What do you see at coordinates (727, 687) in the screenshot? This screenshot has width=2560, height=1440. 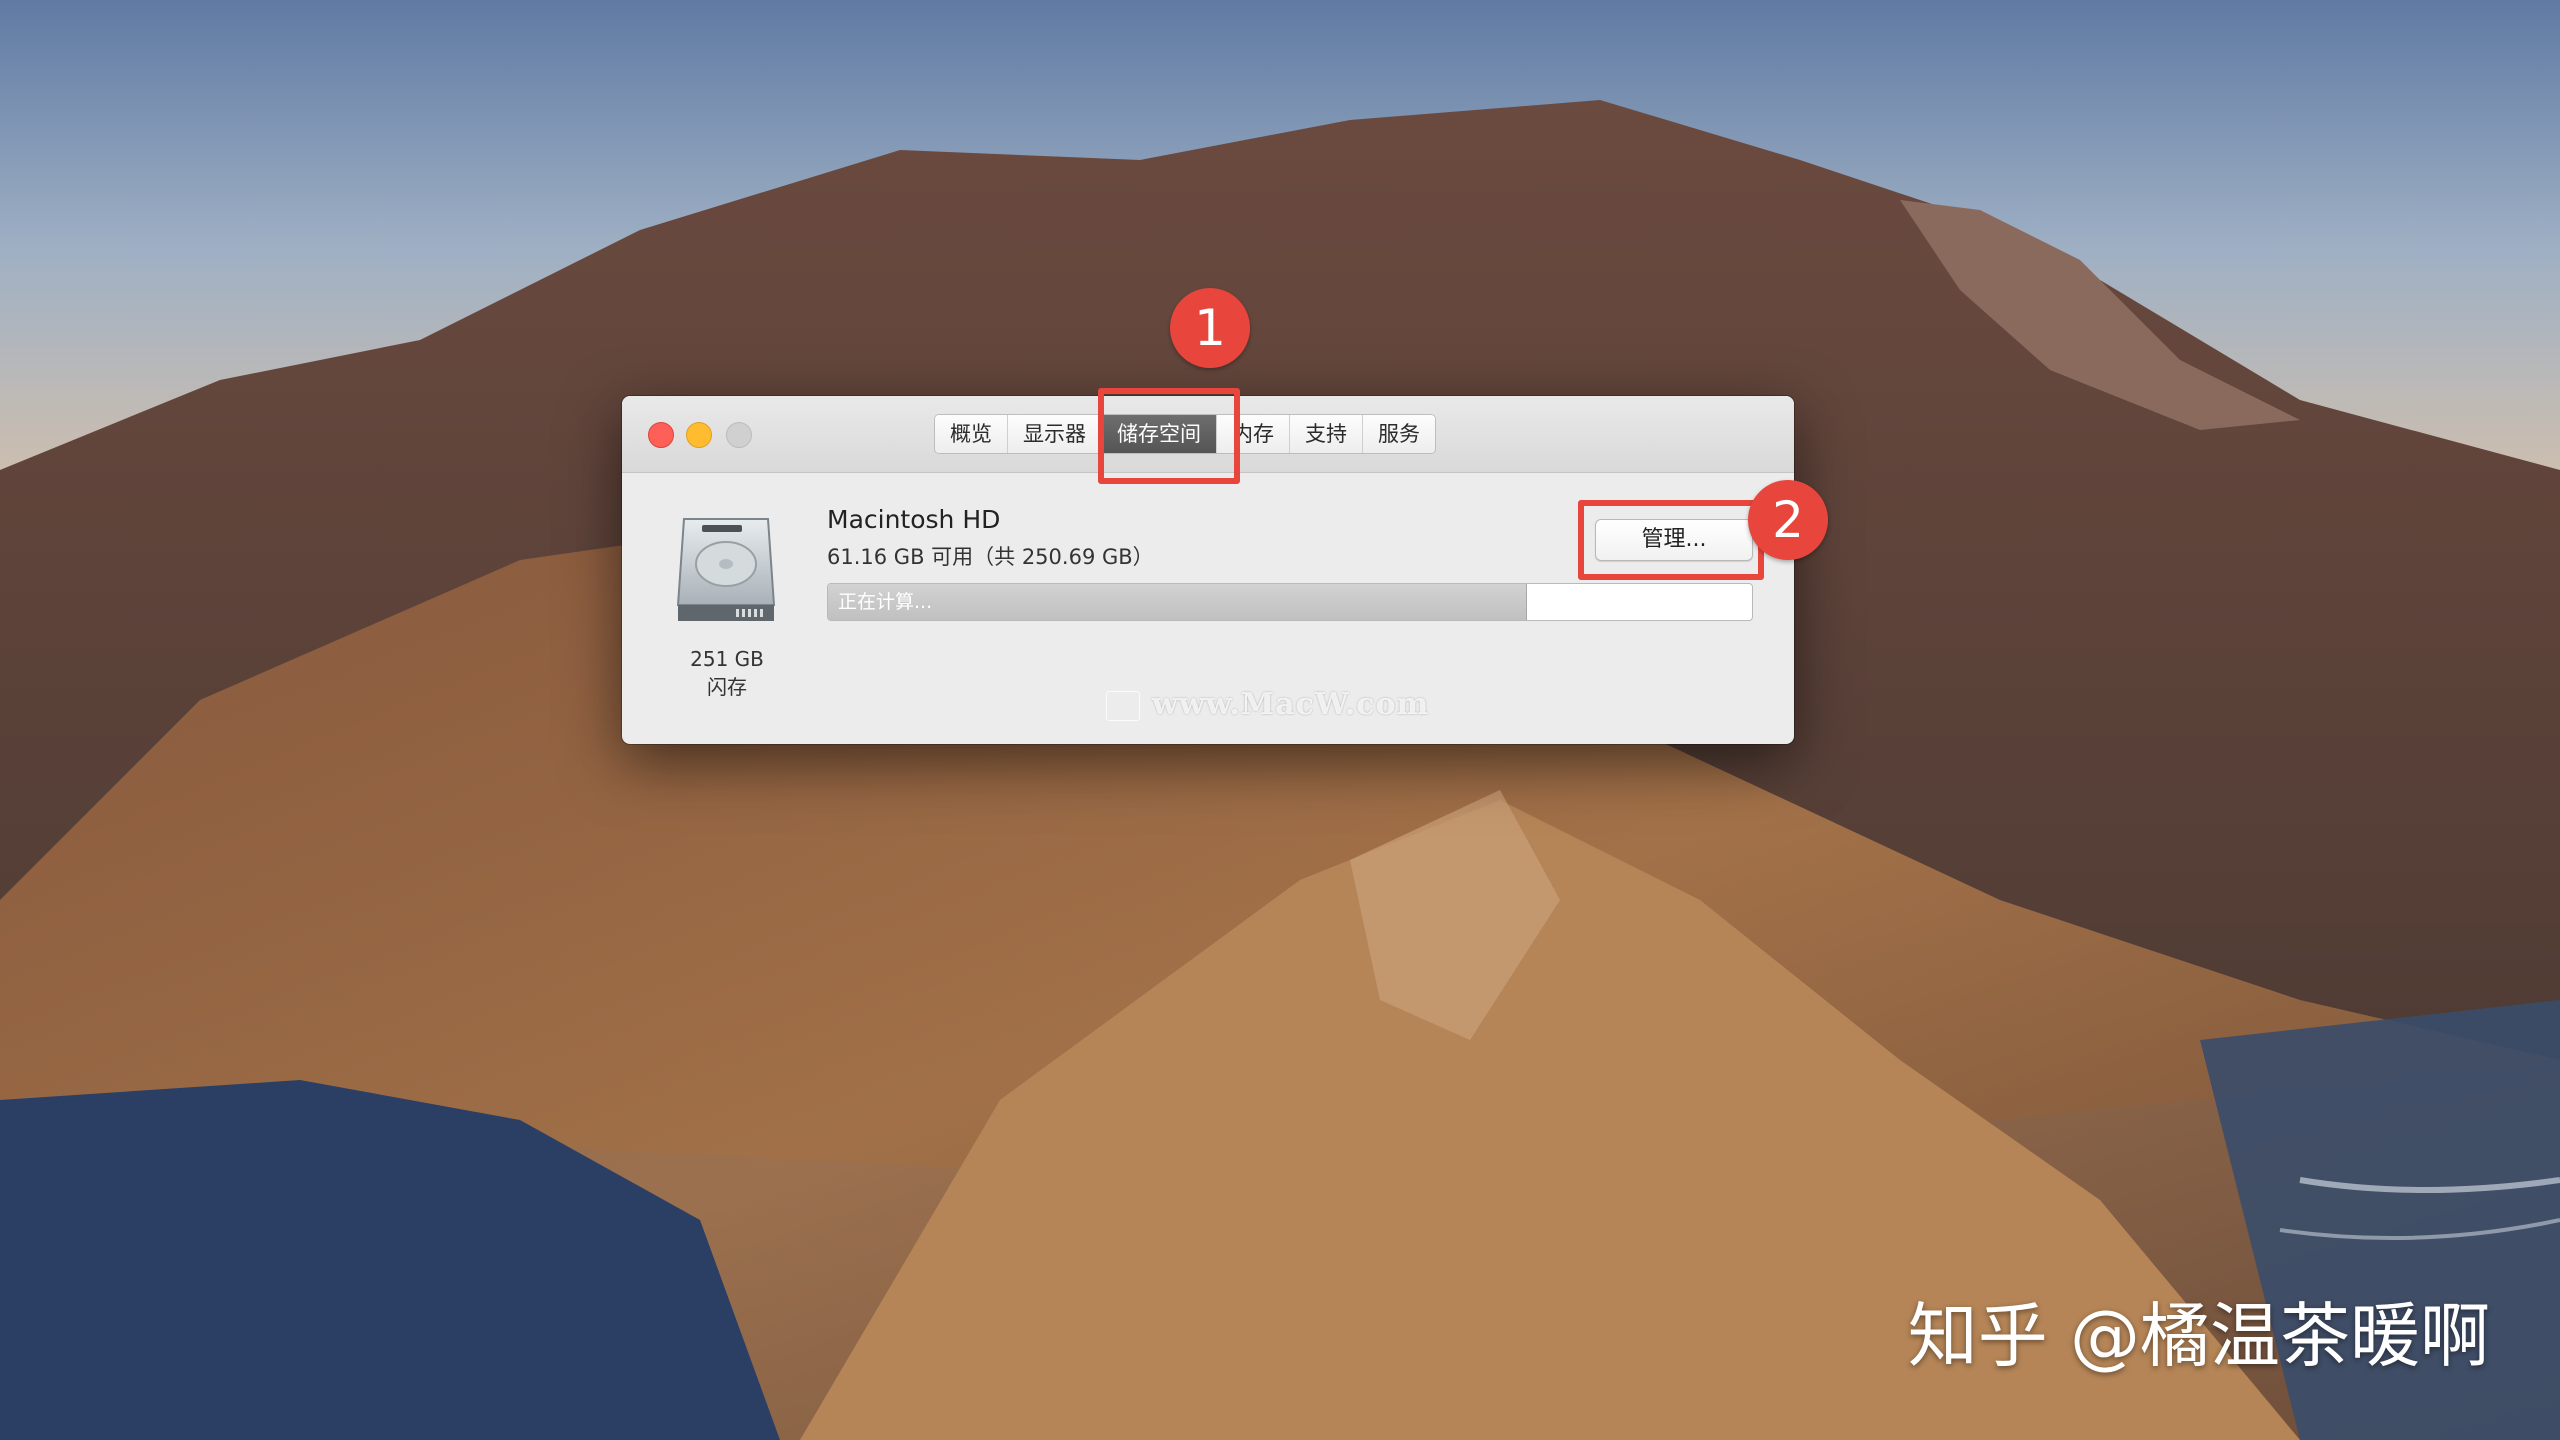 I see `disk-media-type: 闪存` at bounding box center [727, 687].